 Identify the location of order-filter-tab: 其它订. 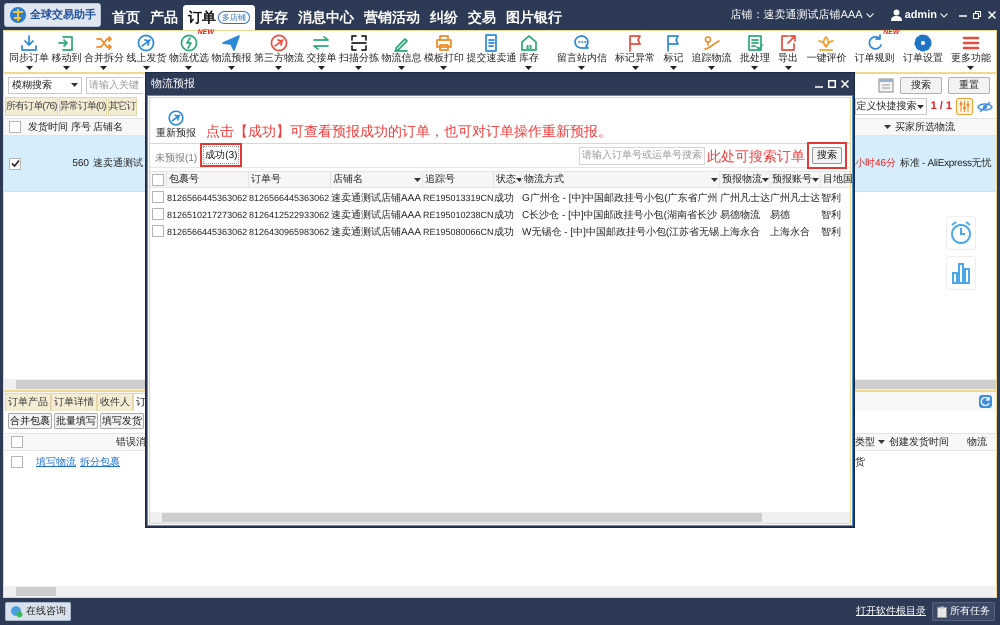
(122, 106).